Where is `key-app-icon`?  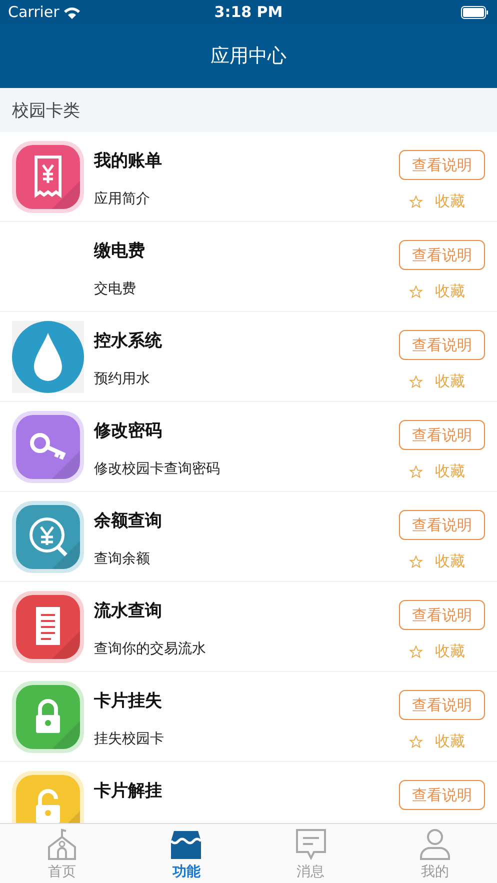 key-app-icon is located at coordinates (48, 446).